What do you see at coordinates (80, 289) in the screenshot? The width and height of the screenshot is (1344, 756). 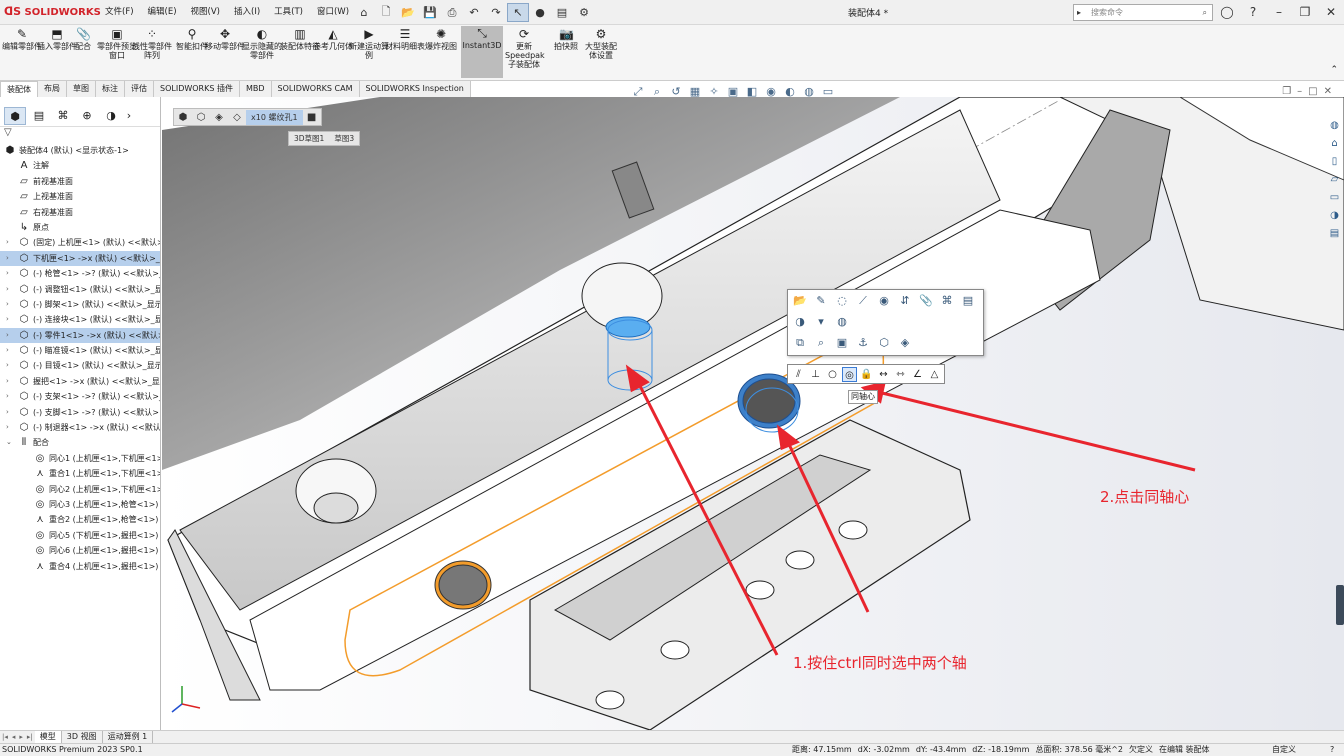 I see `tree-item: › ⬡ (-) 调整钮<1> (默认) <<默认>_显` at bounding box center [80, 289].